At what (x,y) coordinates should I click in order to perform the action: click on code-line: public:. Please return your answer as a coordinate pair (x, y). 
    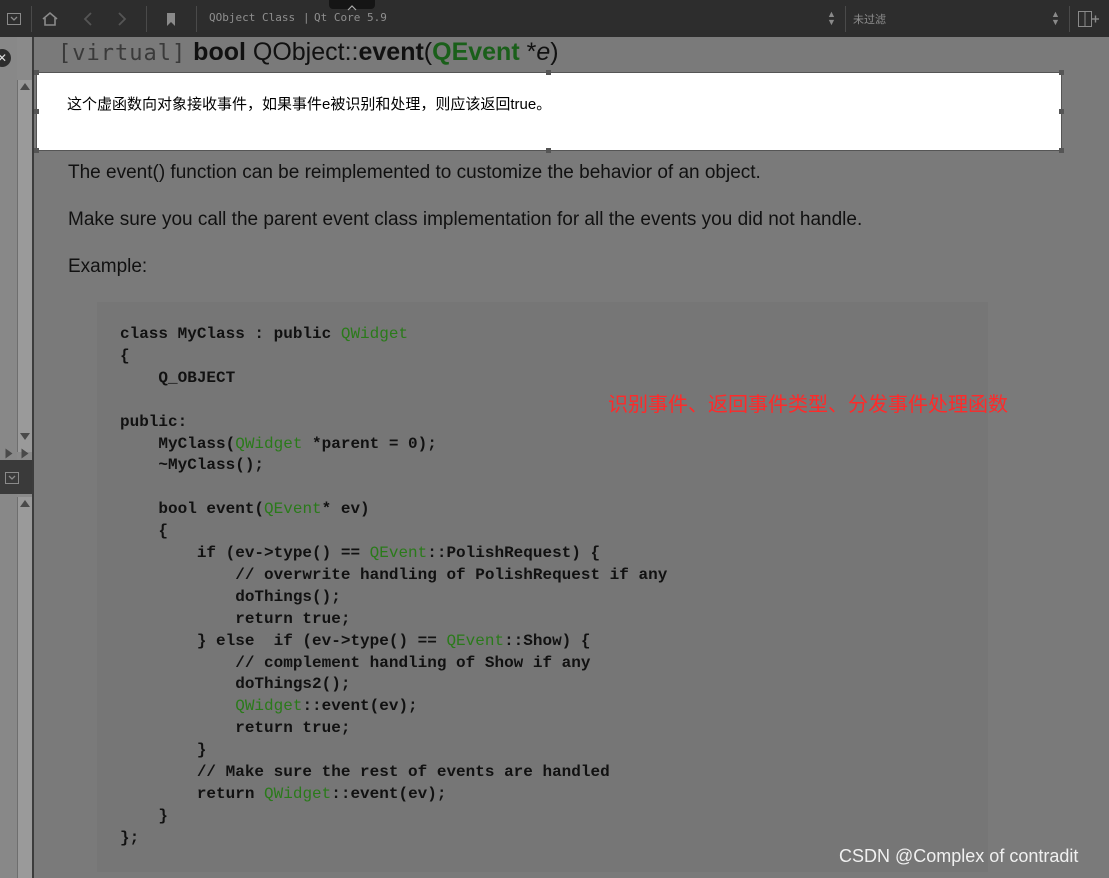
    Looking at the image, I should click on (153, 422).